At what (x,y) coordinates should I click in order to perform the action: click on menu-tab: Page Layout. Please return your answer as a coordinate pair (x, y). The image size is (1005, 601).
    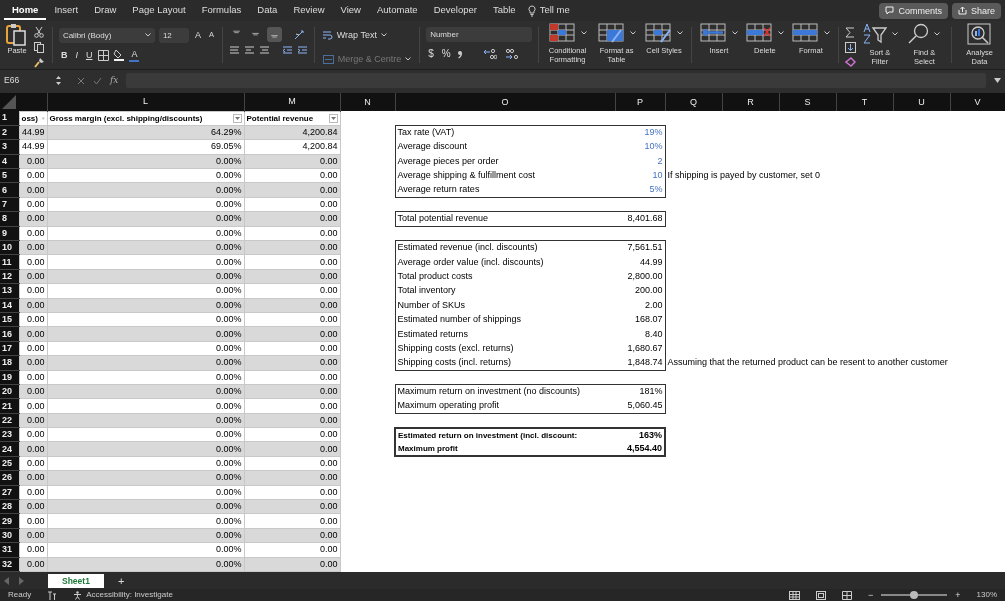
    Looking at the image, I should click on (159, 10).